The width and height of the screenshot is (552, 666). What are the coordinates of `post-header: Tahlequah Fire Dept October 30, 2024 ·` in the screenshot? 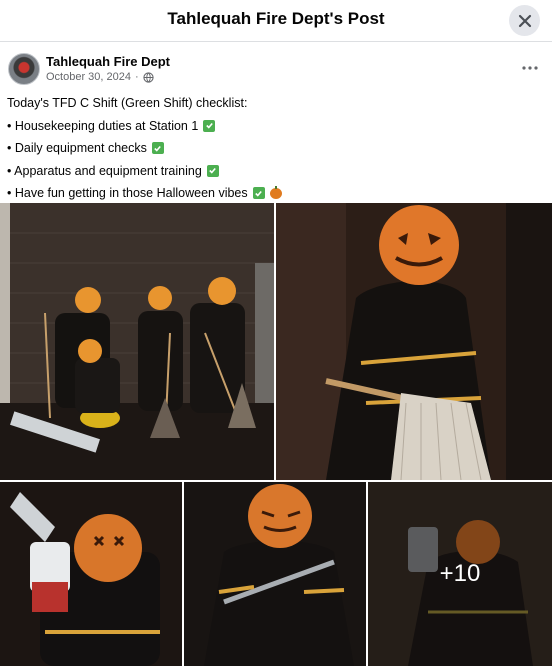 It's located at (276, 70).